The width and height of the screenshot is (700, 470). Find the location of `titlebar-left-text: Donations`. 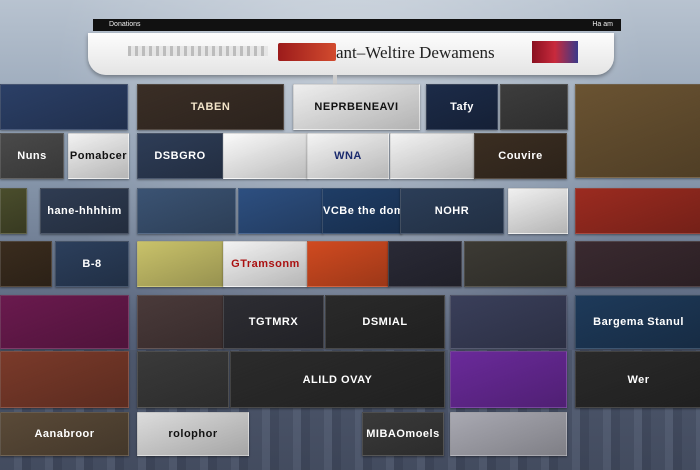

titlebar-left-text: Donations is located at coordinates (125, 24).